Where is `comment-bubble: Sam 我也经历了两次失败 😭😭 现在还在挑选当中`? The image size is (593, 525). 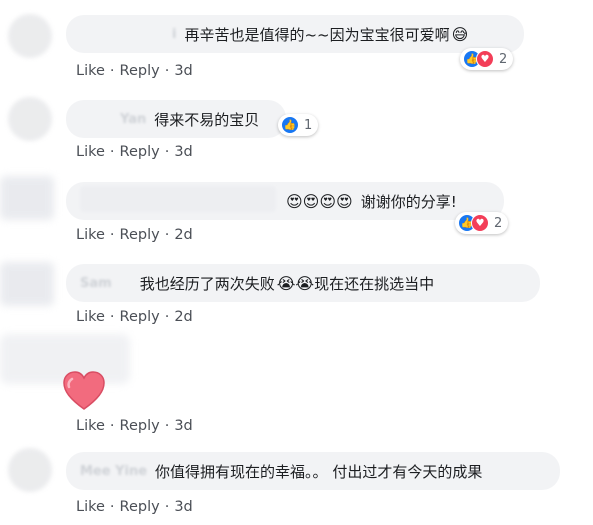
comment-bubble: Sam 我也经历了两次失败 😭😭 现在还在挑选当中 is located at coordinates (303, 283).